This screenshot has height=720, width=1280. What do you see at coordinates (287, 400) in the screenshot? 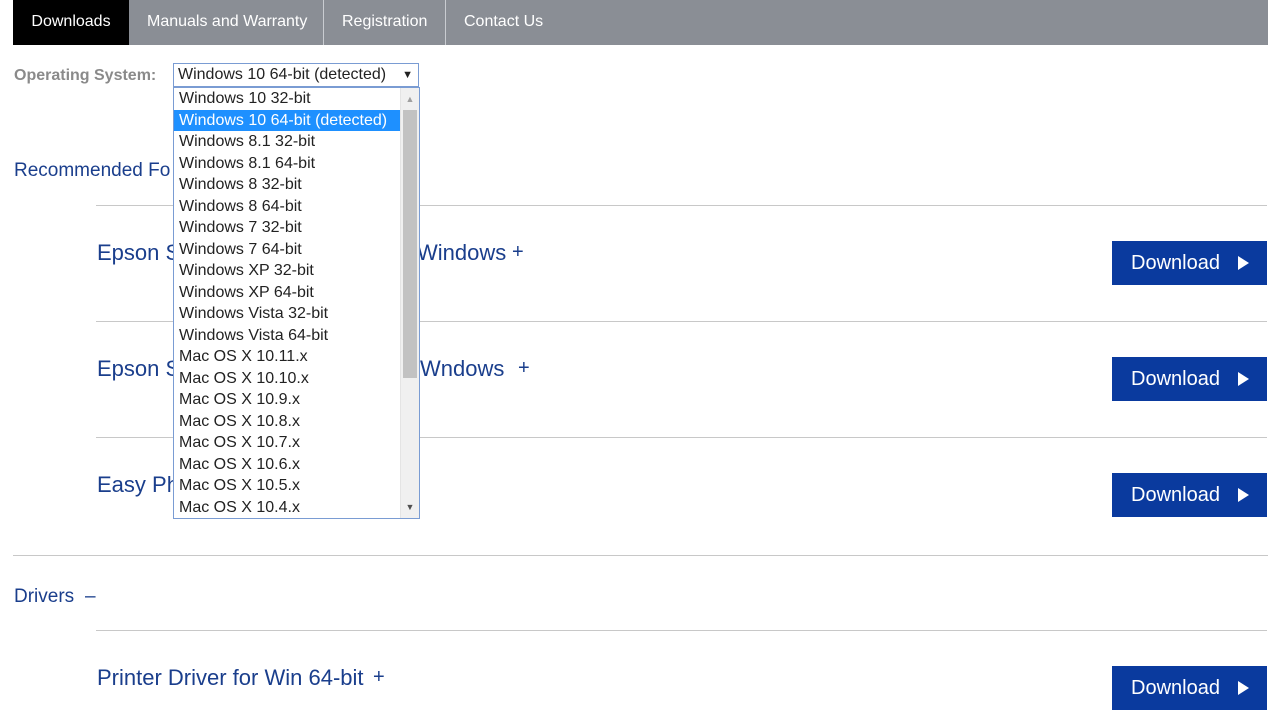
I see `os-option: Mac OS X 10.9.x` at bounding box center [287, 400].